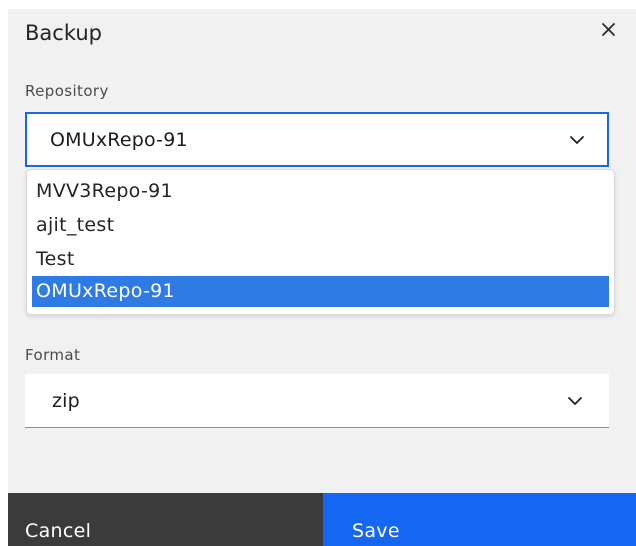  What do you see at coordinates (320, 225) in the screenshot?
I see `repository-option: ajit_test` at bounding box center [320, 225].